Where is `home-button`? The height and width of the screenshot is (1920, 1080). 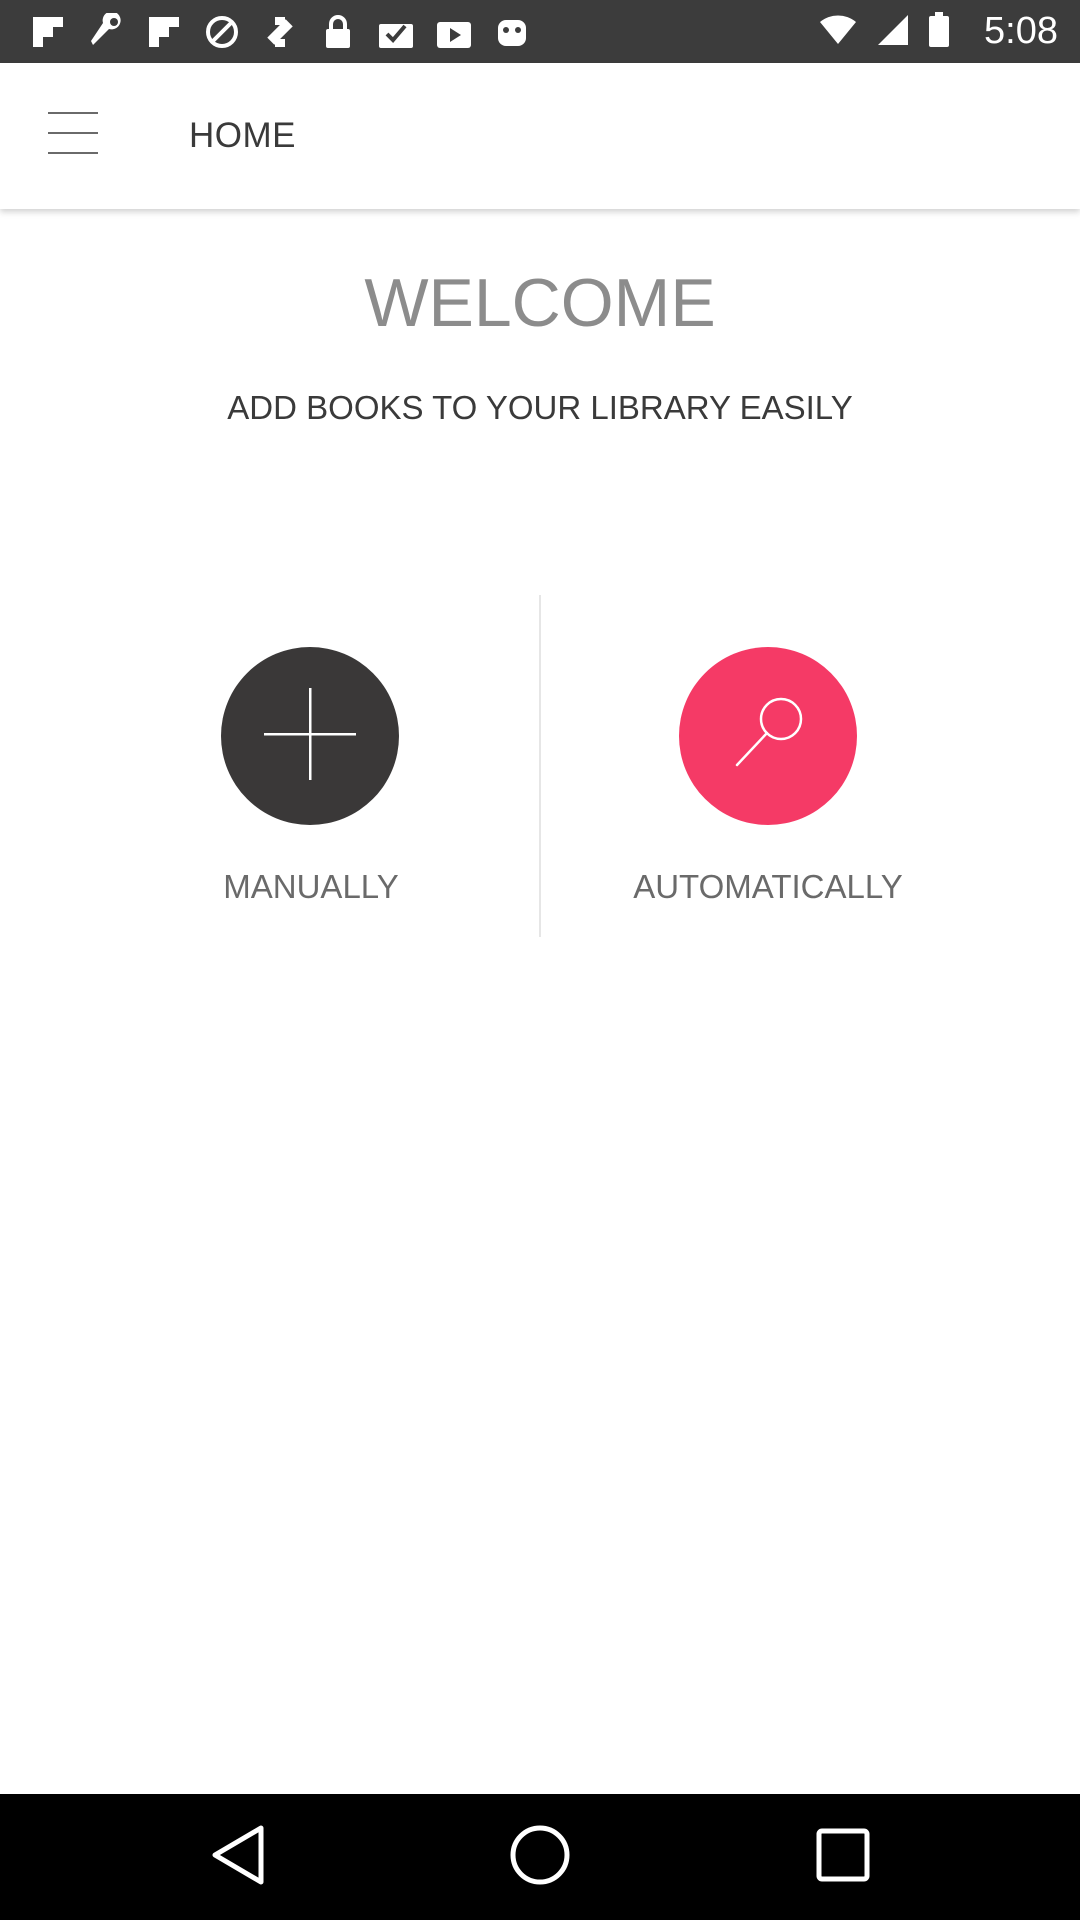 home-button is located at coordinates (540, 1857).